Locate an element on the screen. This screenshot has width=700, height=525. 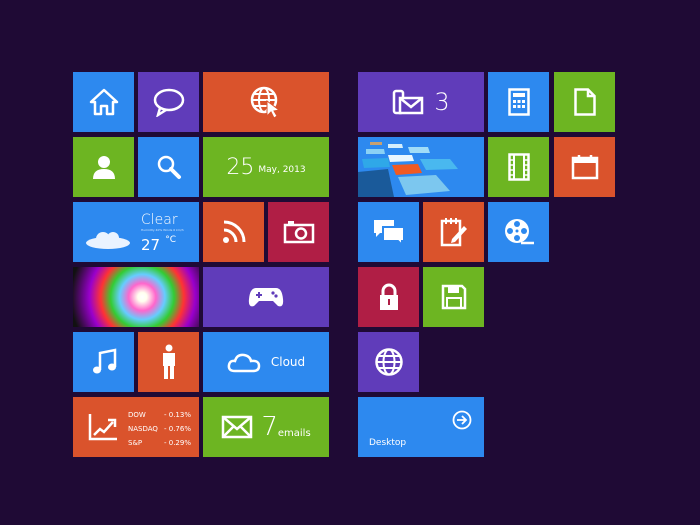
date-day: 25 is located at coordinates (240, 167).